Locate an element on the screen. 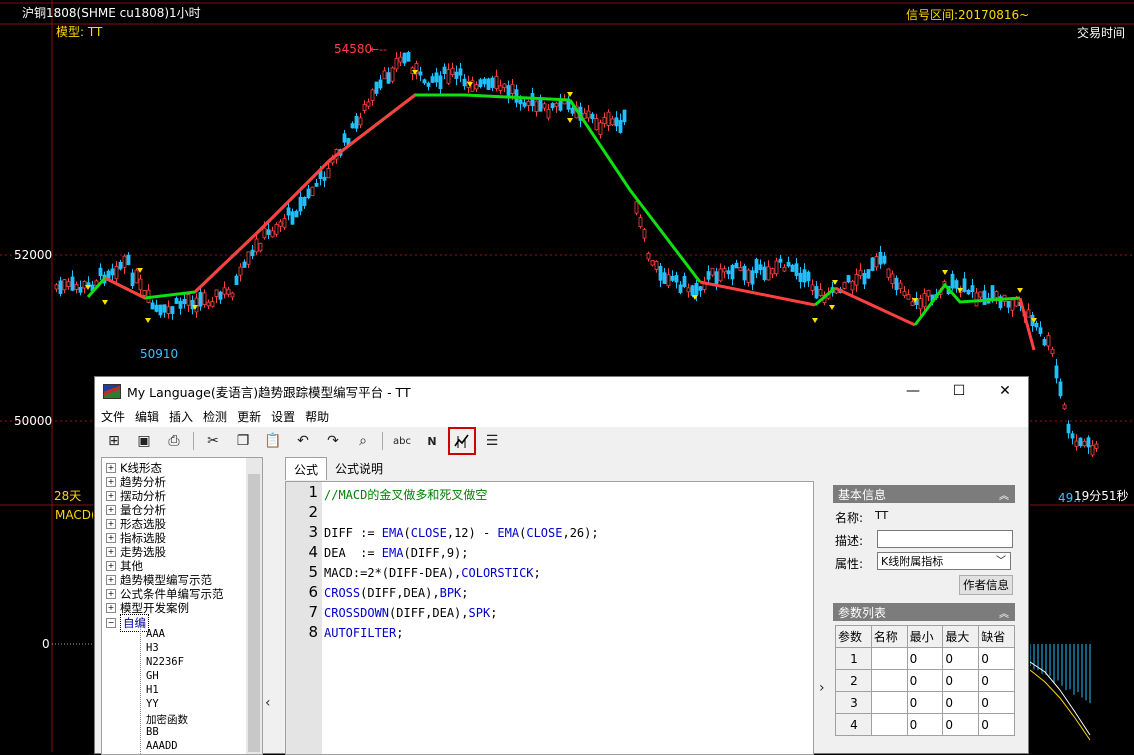 Image resolution: width=1134 pixels, height=755 pixels. save-icon: ▣ is located at coordinates (144, 441).